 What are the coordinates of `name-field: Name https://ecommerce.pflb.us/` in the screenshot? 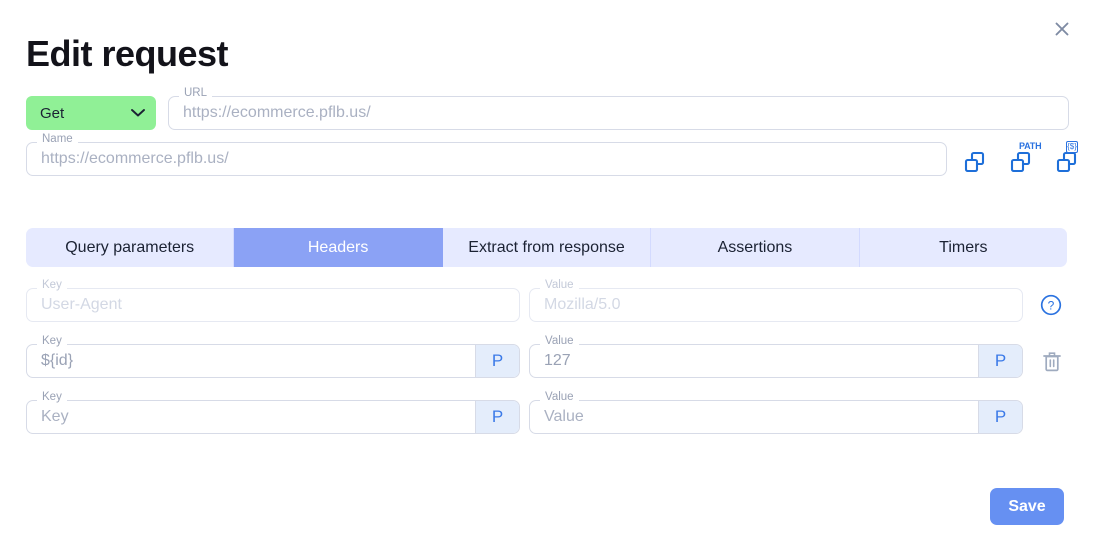 It's located at (486, 154).